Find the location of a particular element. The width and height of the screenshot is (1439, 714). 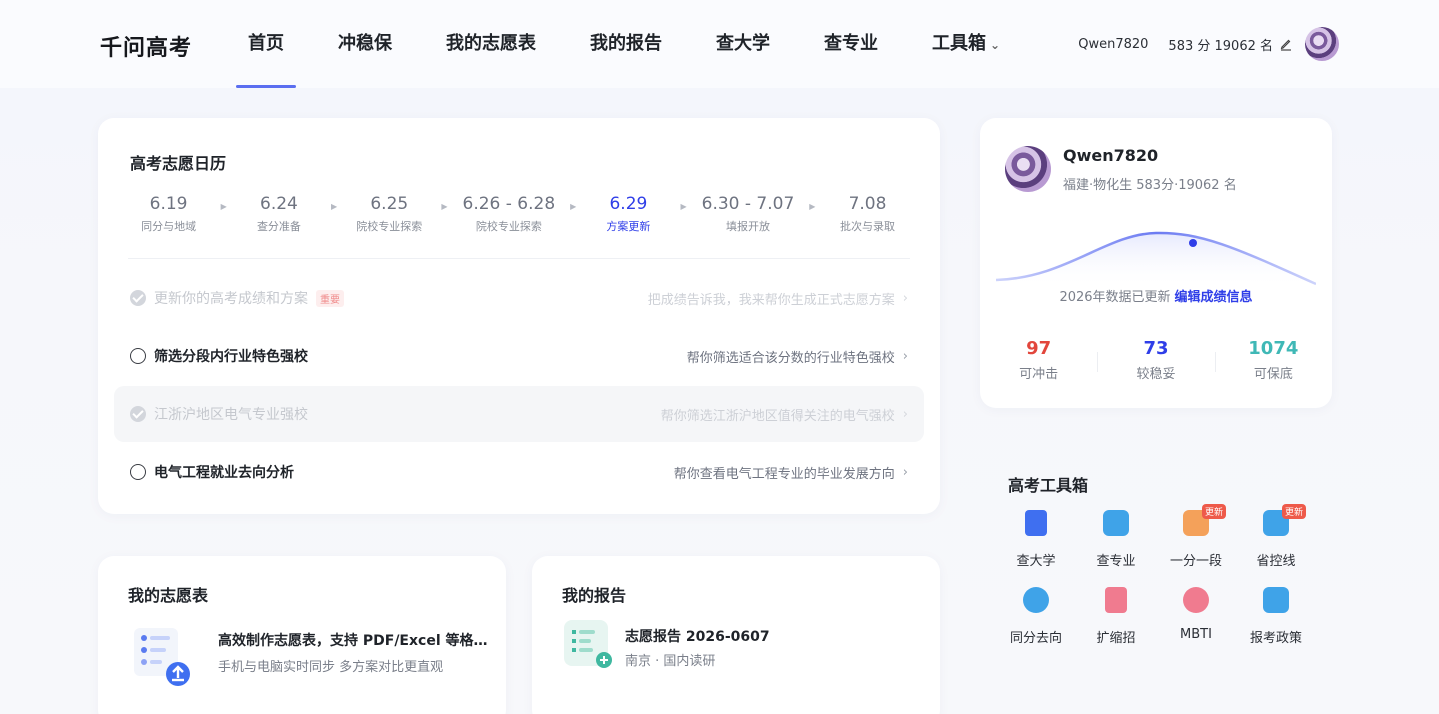

nav-label: 首页 is located at coordinates (266, 43).